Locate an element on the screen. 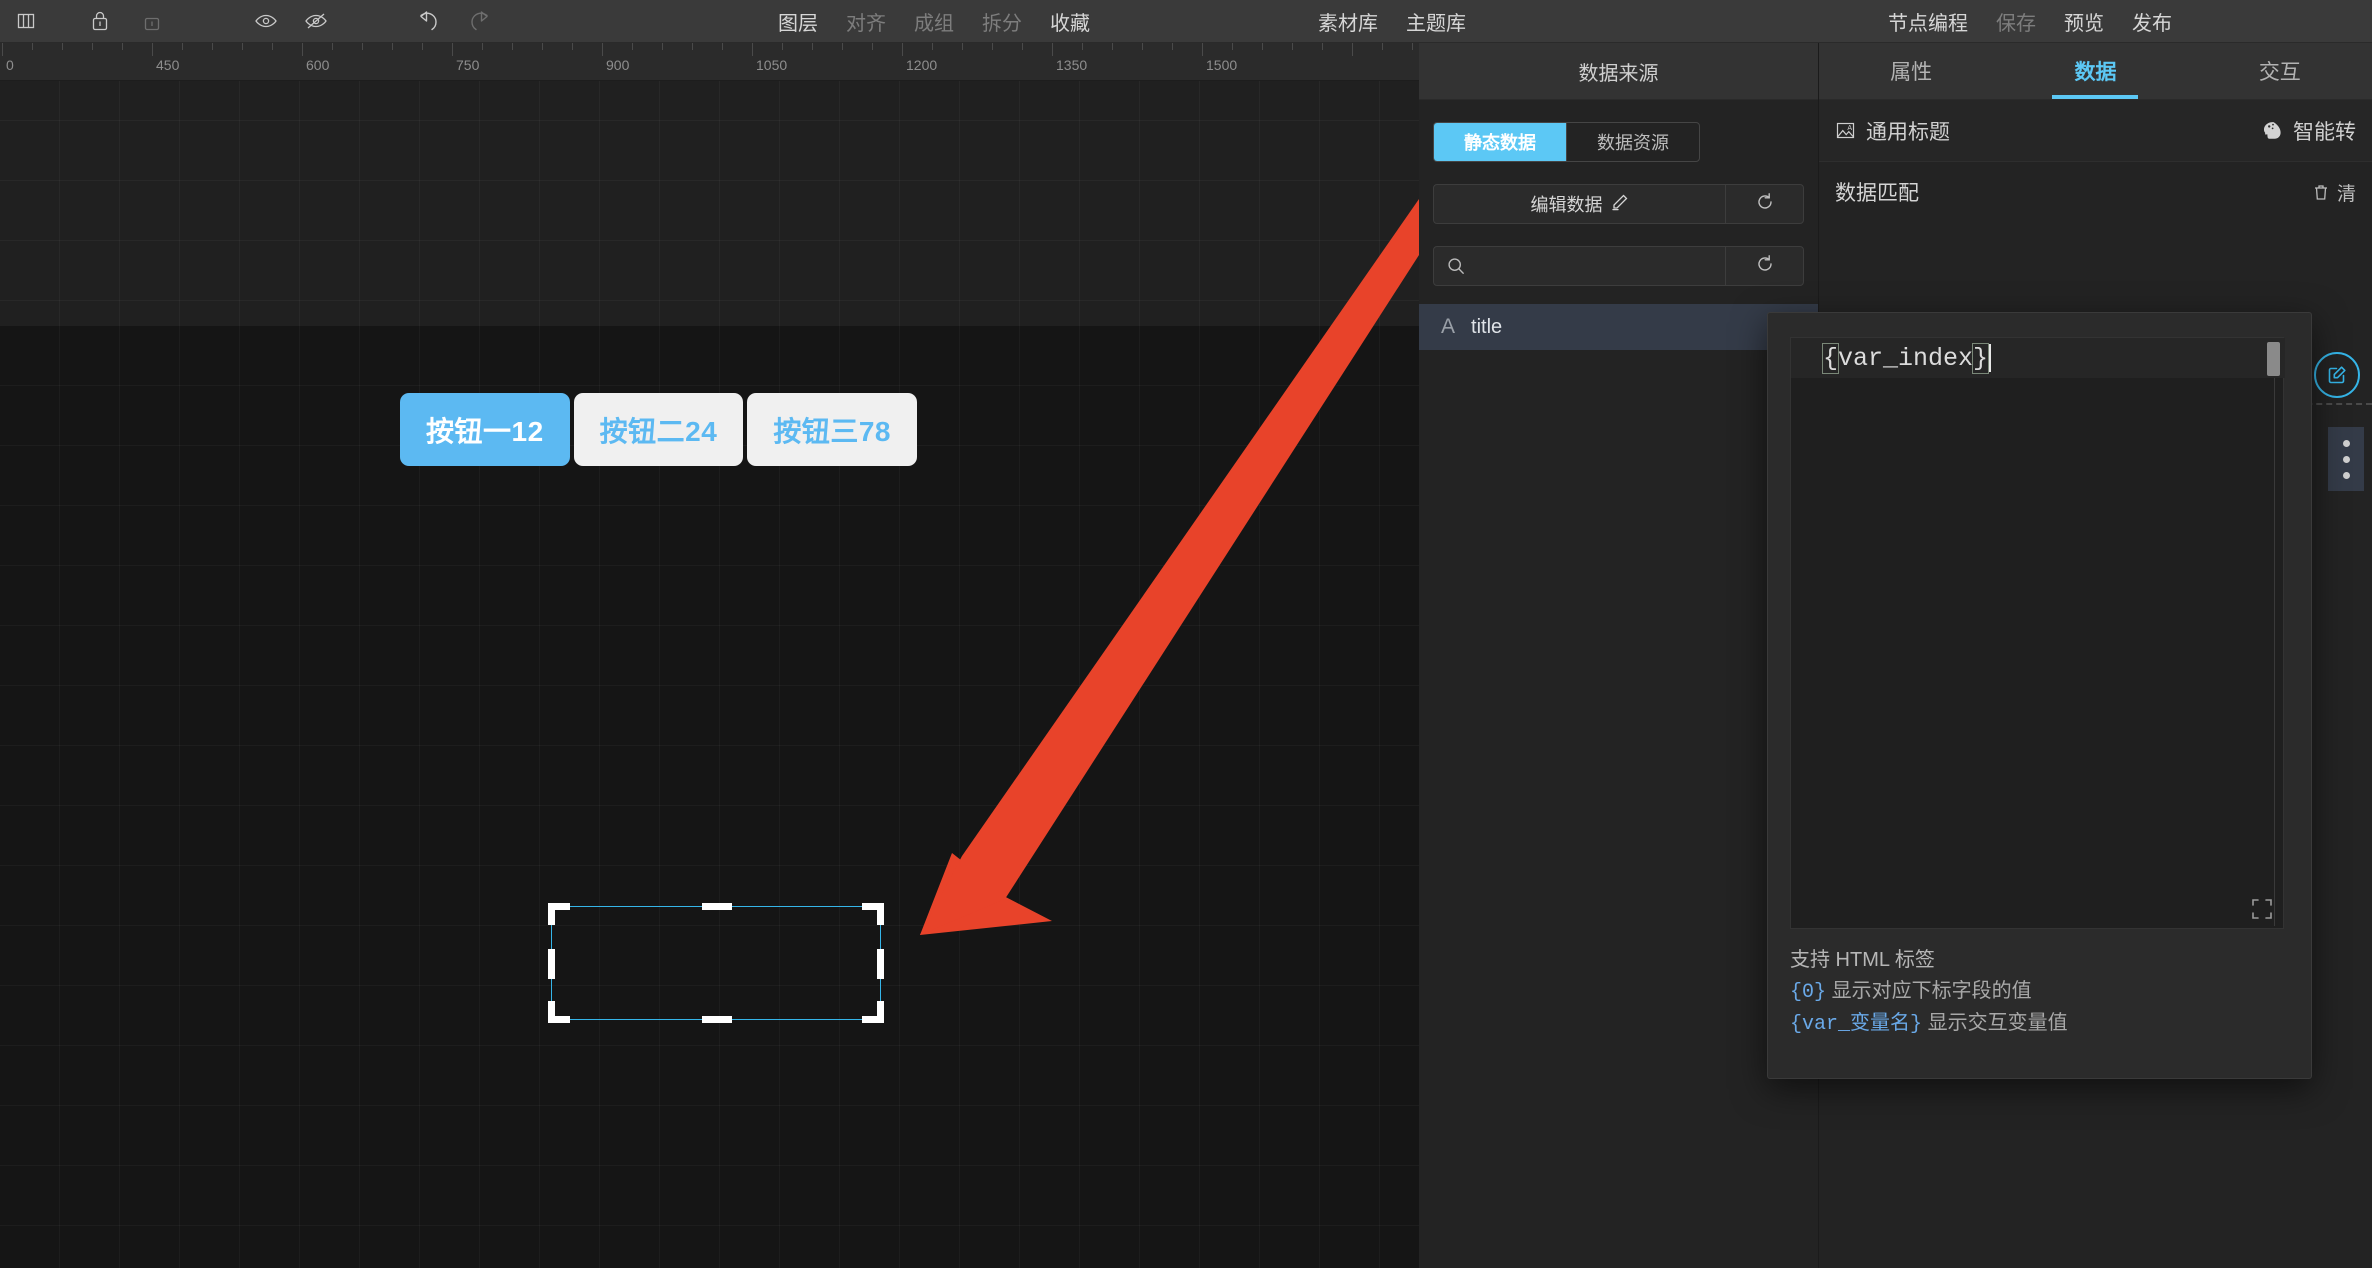 The height and width of the screenshot is (1268, 2372). toolbar-item-ungroup: 拆分 is located at coordinates (1002, 21).